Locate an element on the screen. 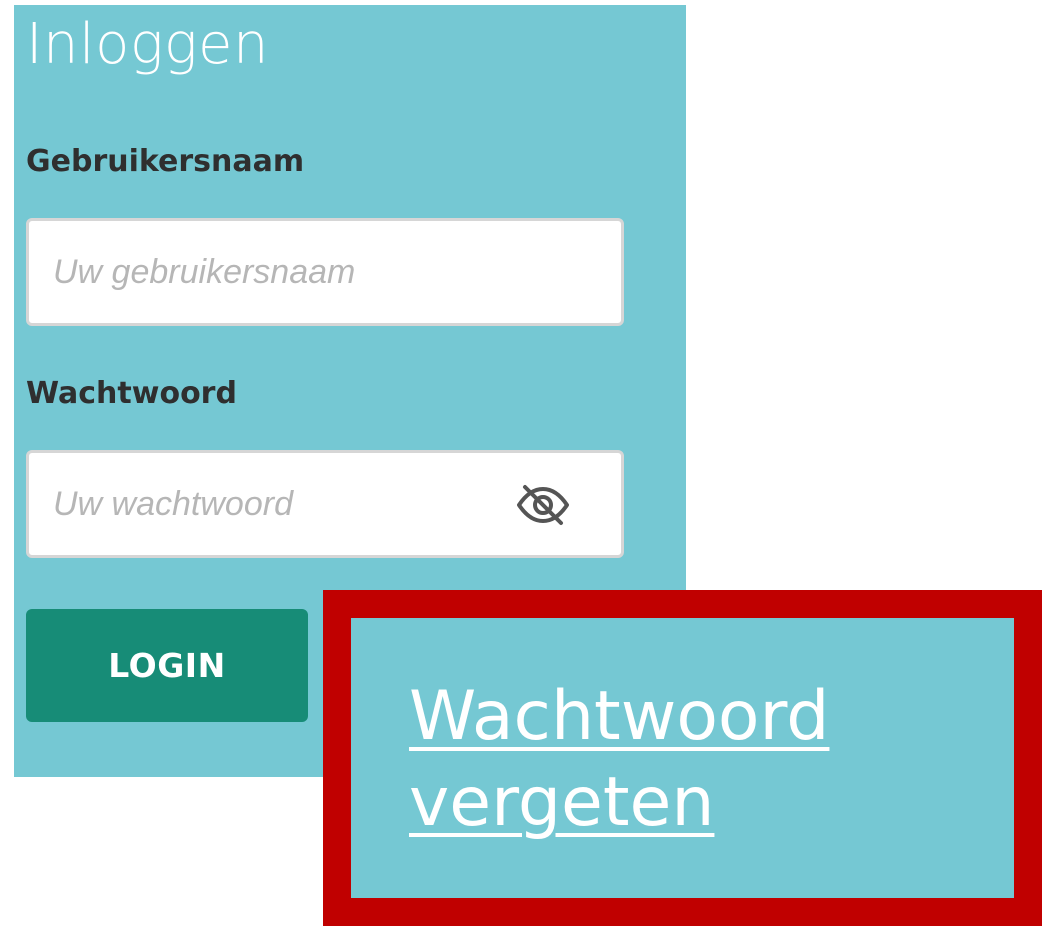 This screenshot has width=1043, height=927. username-label: Gebruikersnaam is located at coordinates (165, 161).